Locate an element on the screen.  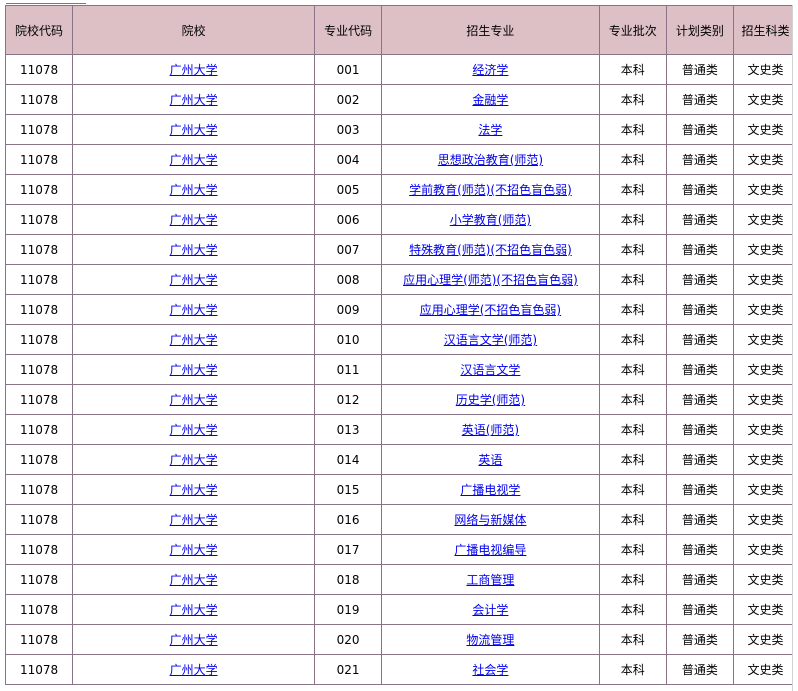
cell-major: 物流管理 is located at coordinates (490, 639).